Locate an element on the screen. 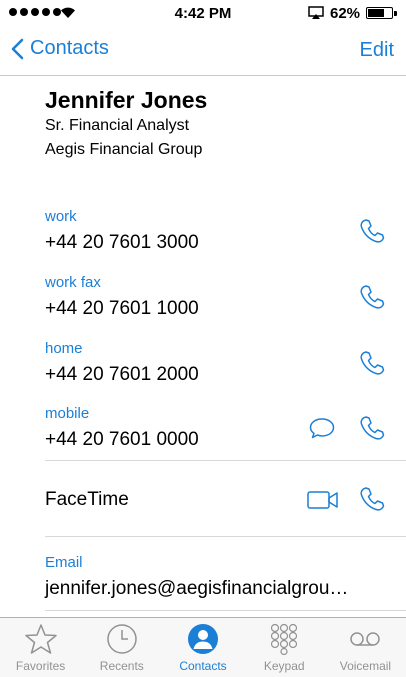  phone-row-work: work +44 20 7601 3000 is located at coordinates (225, 231).